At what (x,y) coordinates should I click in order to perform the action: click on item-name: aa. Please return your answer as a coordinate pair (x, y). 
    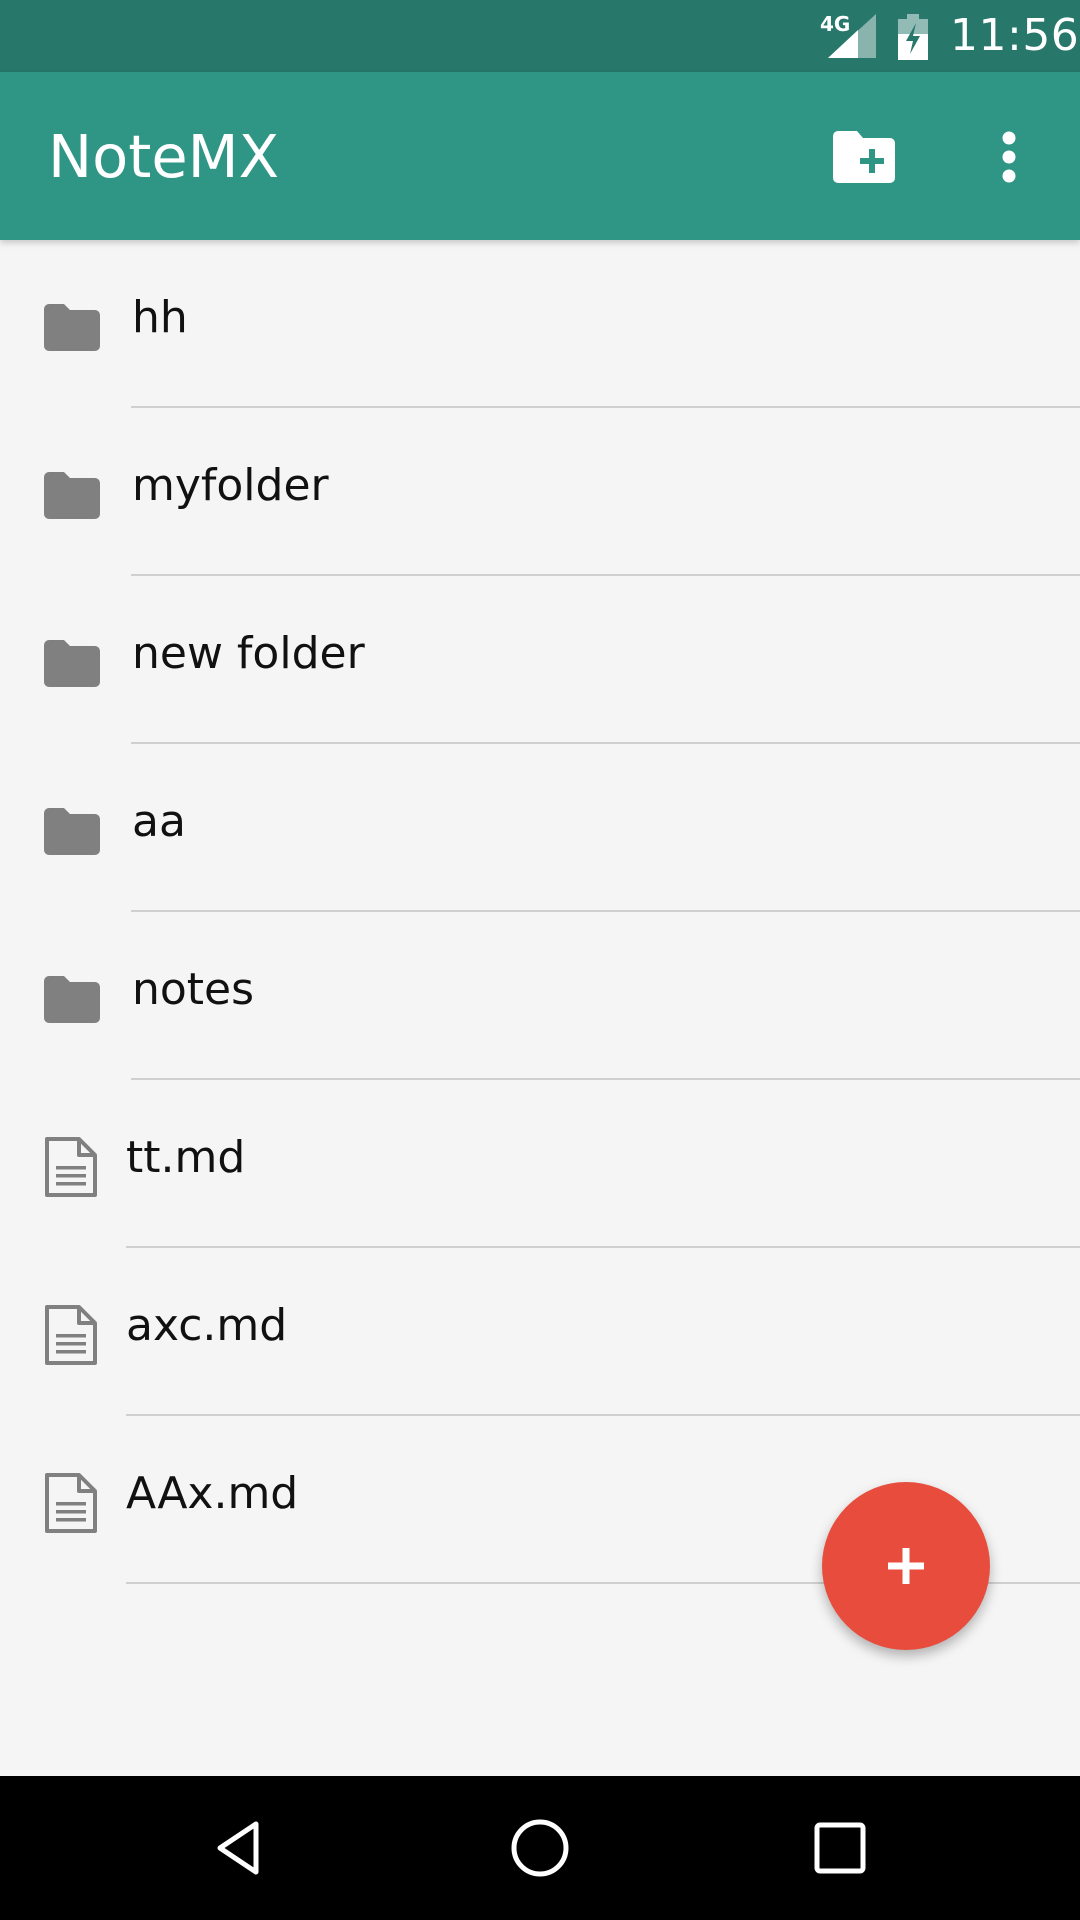
    Looking at the image, I should click on (159, 821).